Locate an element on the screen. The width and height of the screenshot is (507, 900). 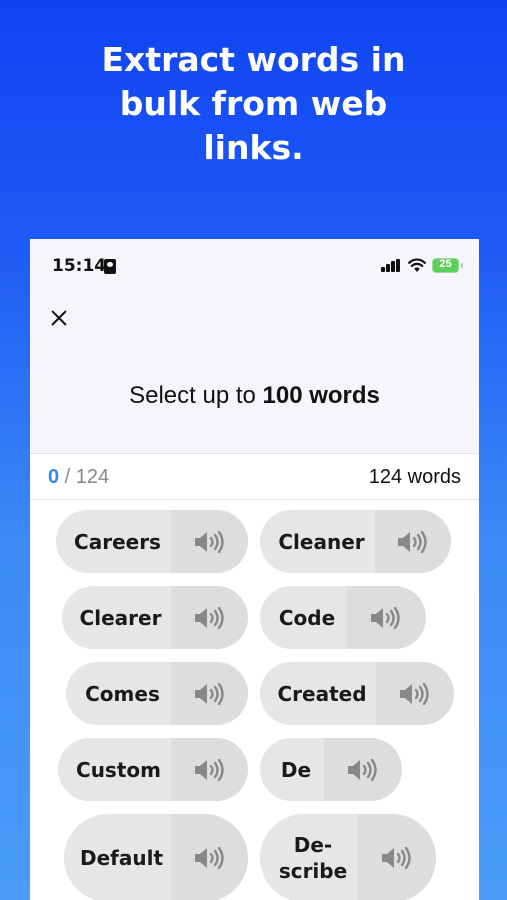
battery-level: 25 is located at coordinates (445, 264).